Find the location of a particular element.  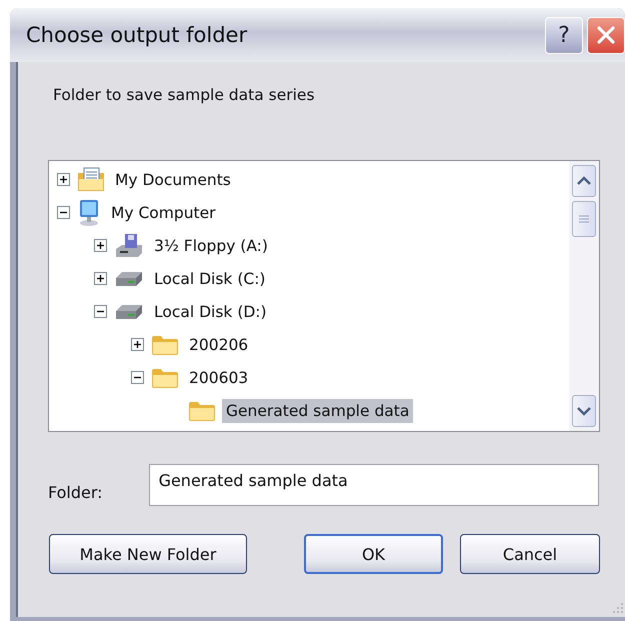

tree-item: 200603 is located at coordinates (218, 378).